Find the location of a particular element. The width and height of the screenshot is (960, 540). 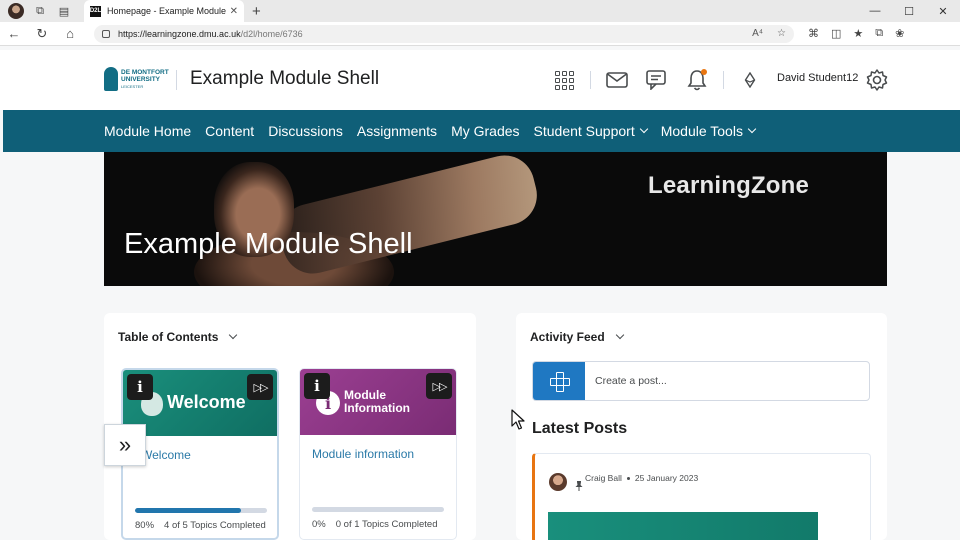

university-logo: DE MONTFORT UNIVERSITY LEICESTER is located at coordinates (136, 79).